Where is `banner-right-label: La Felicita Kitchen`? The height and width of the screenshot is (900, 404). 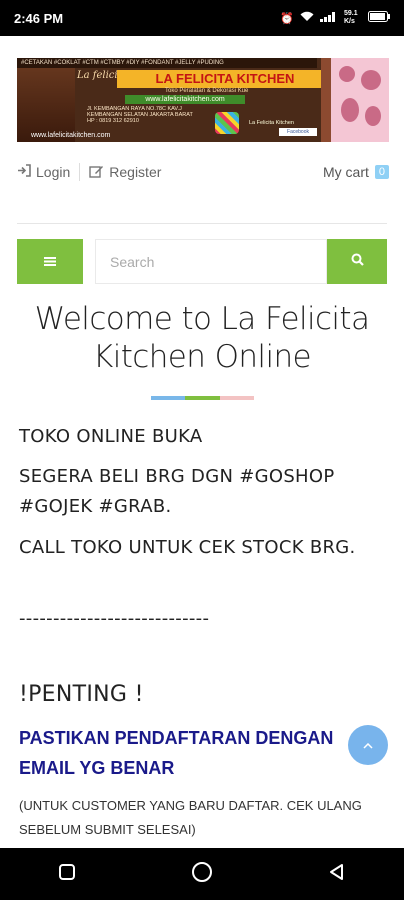 banner-right-label: La Felicita Kitchen is located at coordinates (271, 123).